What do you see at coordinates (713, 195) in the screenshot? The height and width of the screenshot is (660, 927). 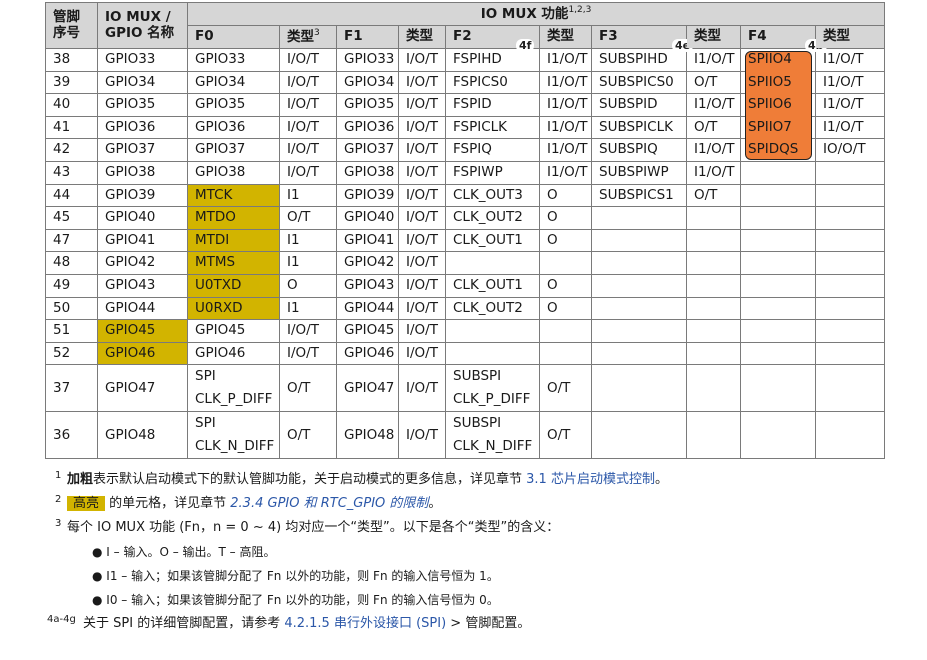 I see `cell-type-3: O/T` at bounding box center [713, 195].